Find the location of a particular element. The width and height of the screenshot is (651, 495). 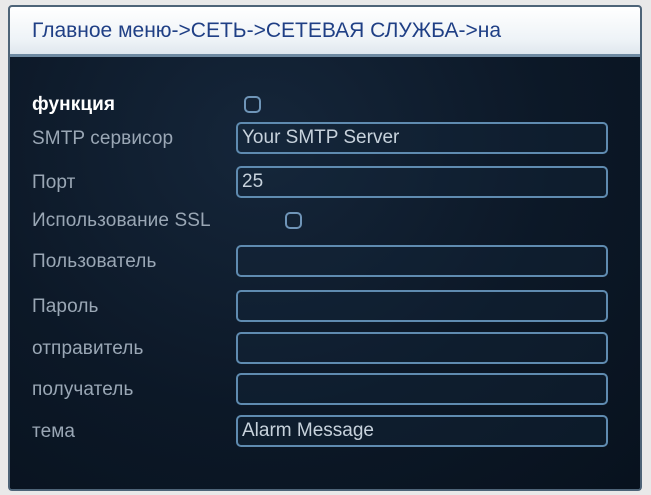

smtp-server-label: SMTP сервисор is located at coordinates (103, 138).